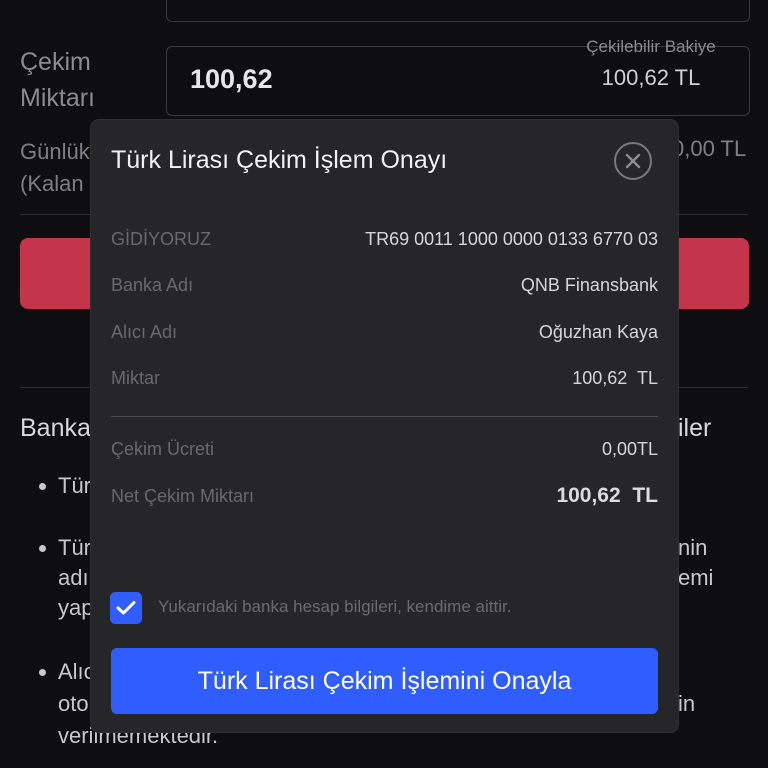 Image resolution: width=768 pixels, height=768 pixels. I want to click on amount-value: 100,62, so click(231, 79).